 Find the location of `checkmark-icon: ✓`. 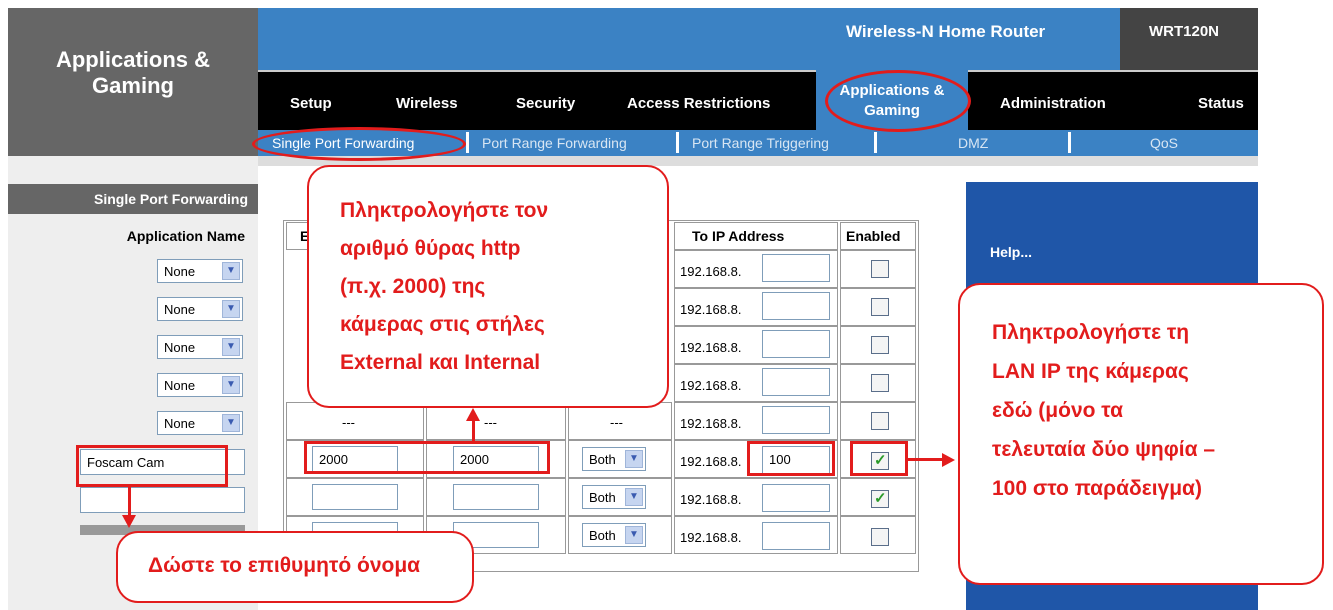

checkmark-icon: ✓ is located at coordinates (880, 498).